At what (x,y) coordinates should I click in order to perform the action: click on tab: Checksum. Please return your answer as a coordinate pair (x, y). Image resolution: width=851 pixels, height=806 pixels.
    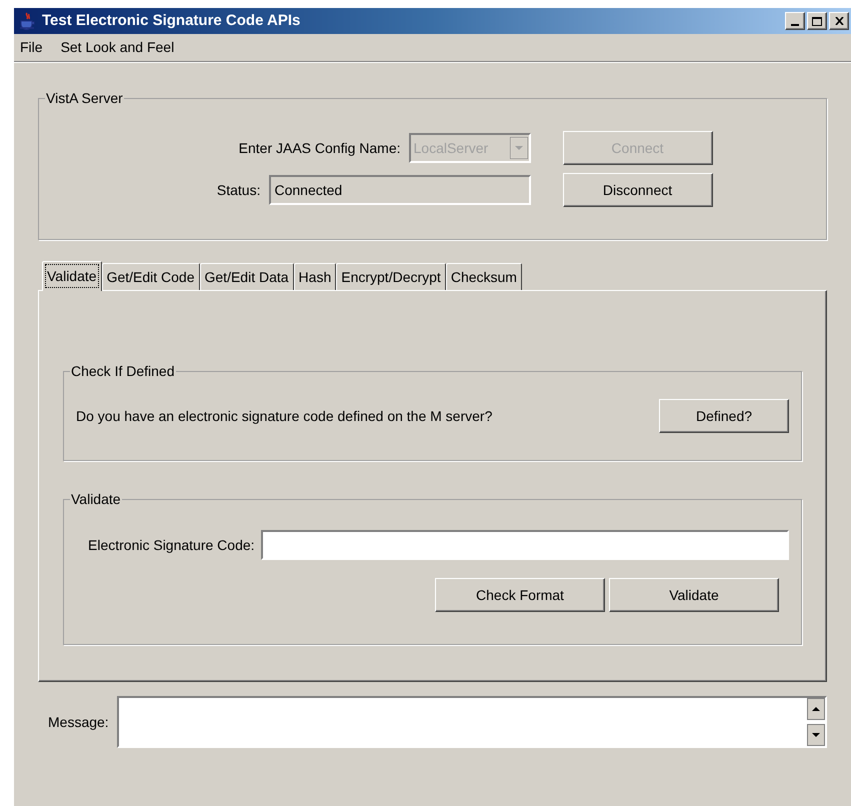
    Looking at the image, I should click on (484, 276).